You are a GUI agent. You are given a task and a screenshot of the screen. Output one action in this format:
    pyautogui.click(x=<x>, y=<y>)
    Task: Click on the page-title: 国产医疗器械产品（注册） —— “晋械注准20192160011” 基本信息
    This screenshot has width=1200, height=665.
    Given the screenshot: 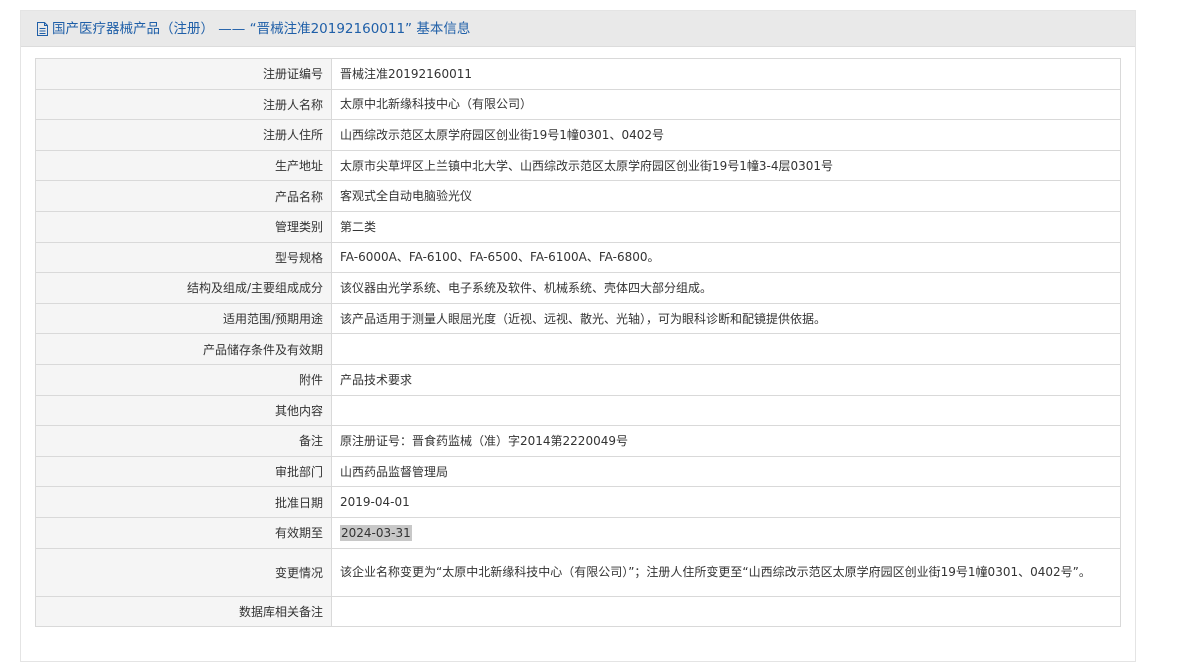 What is the action you would take?
    pyautogui.click(x=261, y=28)
    